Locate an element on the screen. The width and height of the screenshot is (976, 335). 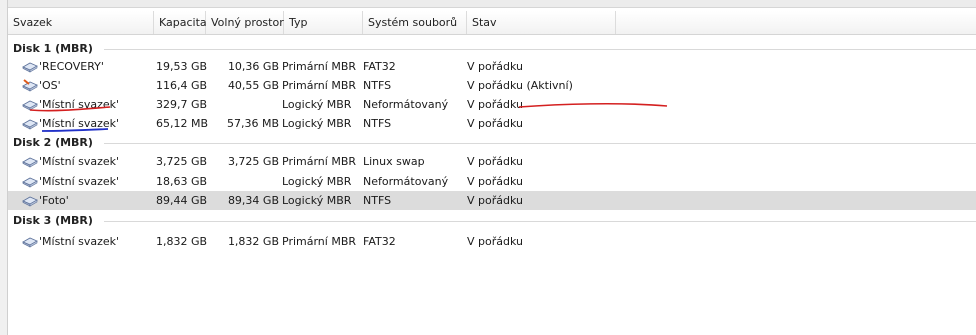
disk-group-label: Disk 1 (MBR) is located at coordinates (53, 48).